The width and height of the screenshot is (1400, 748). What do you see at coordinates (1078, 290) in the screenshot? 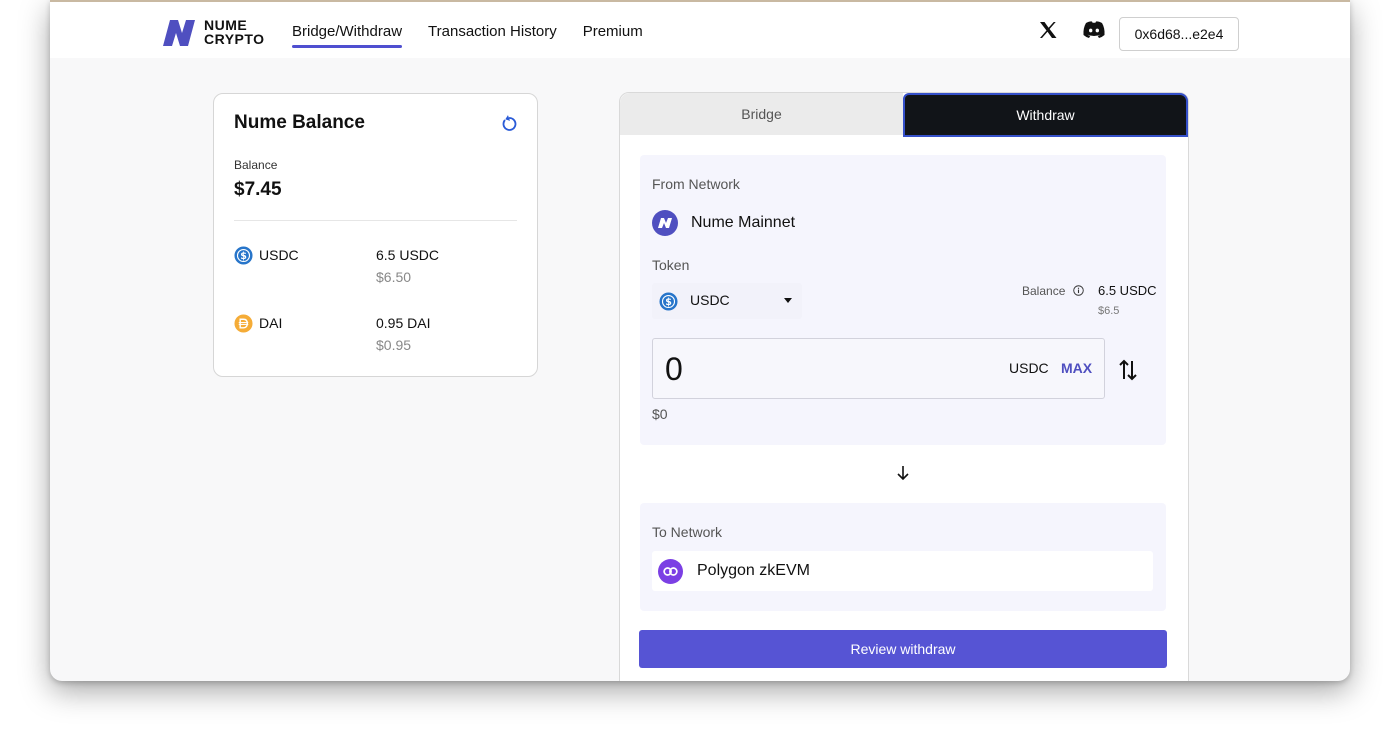
I see `info-icon` at bounding box center [1078, 290].